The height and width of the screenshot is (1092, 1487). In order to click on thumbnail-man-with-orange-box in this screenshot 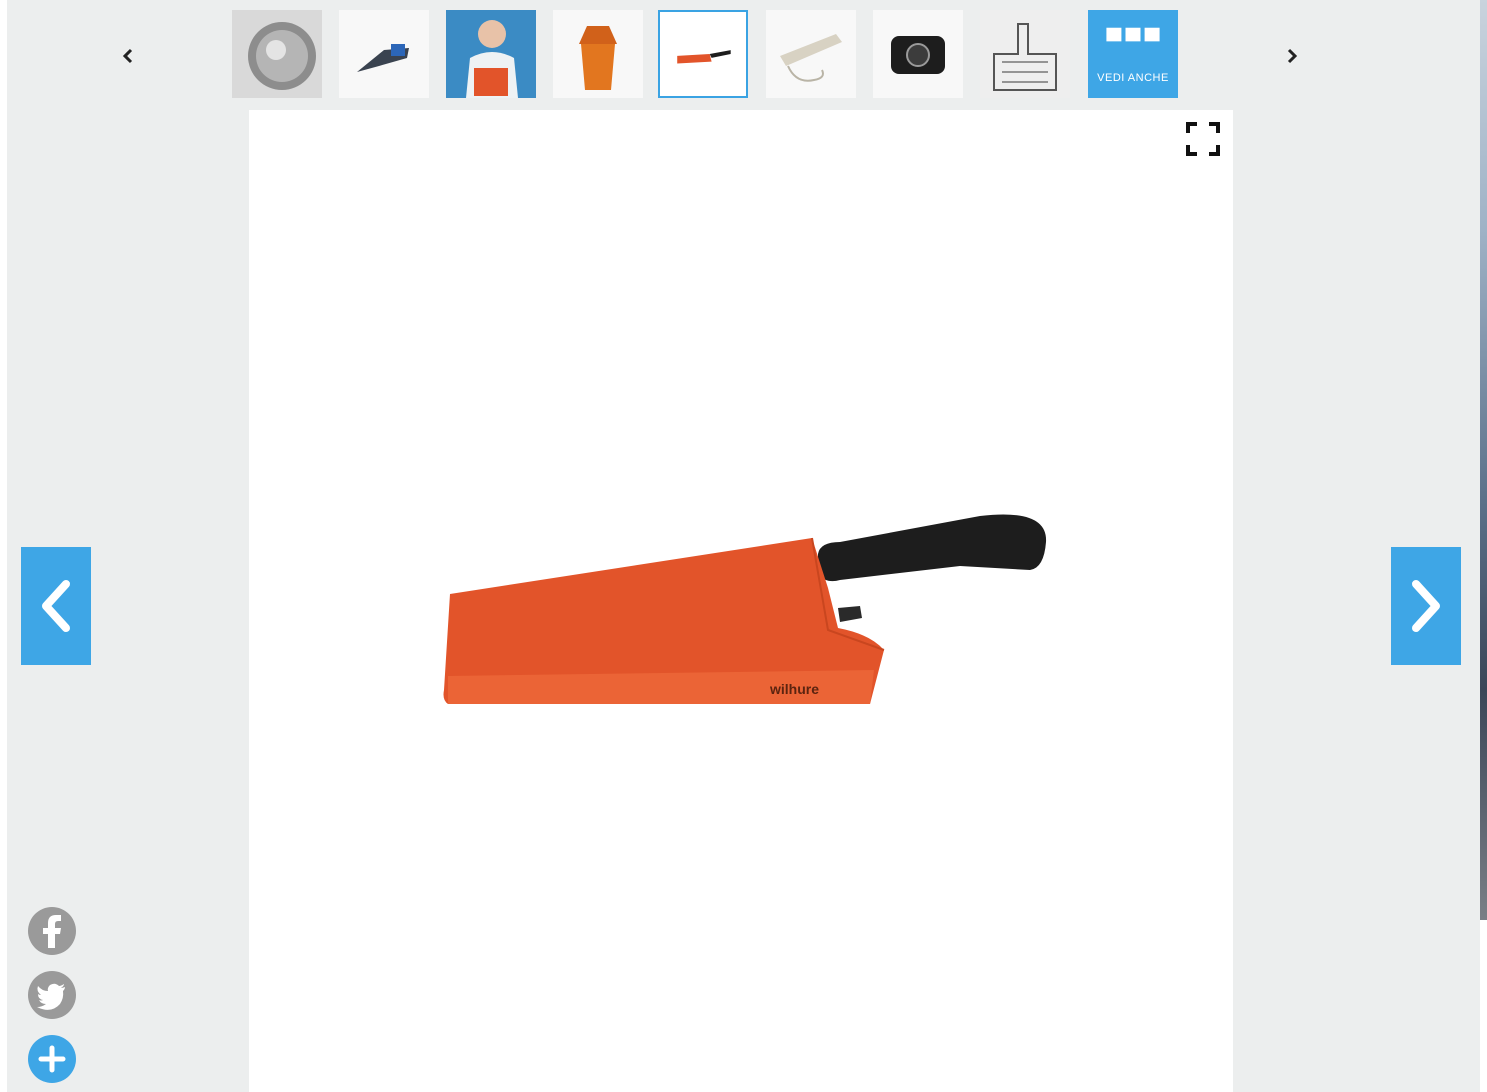, I will do `click(491, 54)`.